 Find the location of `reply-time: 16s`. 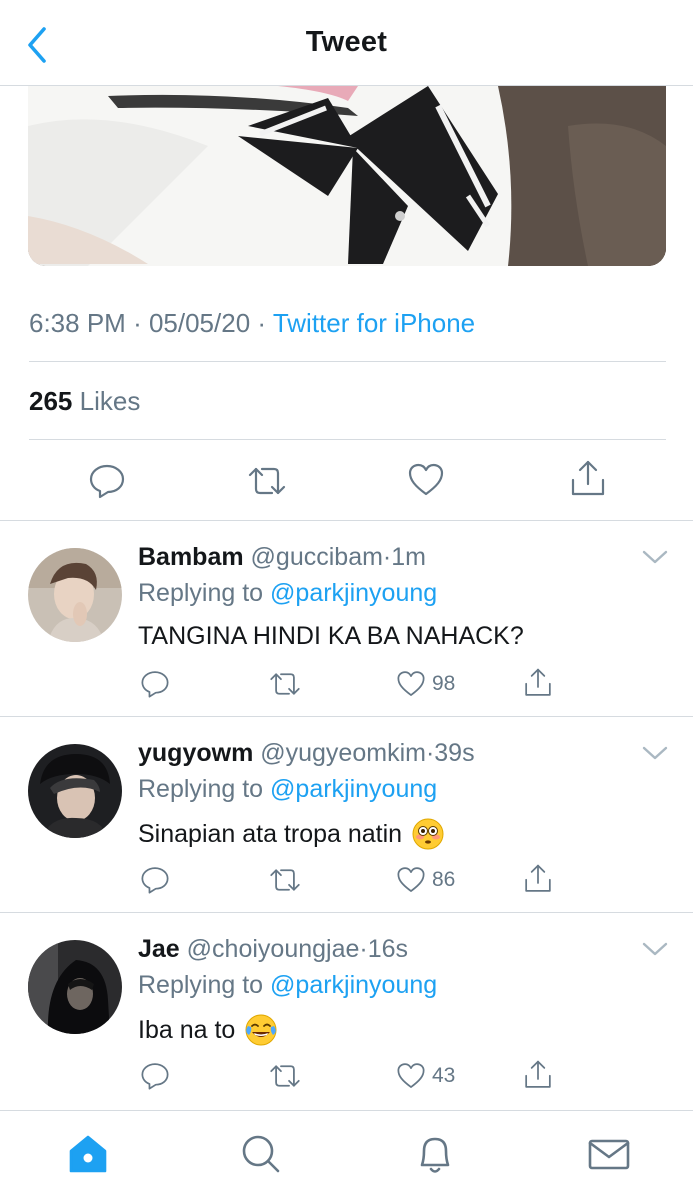

reply-time: 16s is located at coordinates (388, 949).